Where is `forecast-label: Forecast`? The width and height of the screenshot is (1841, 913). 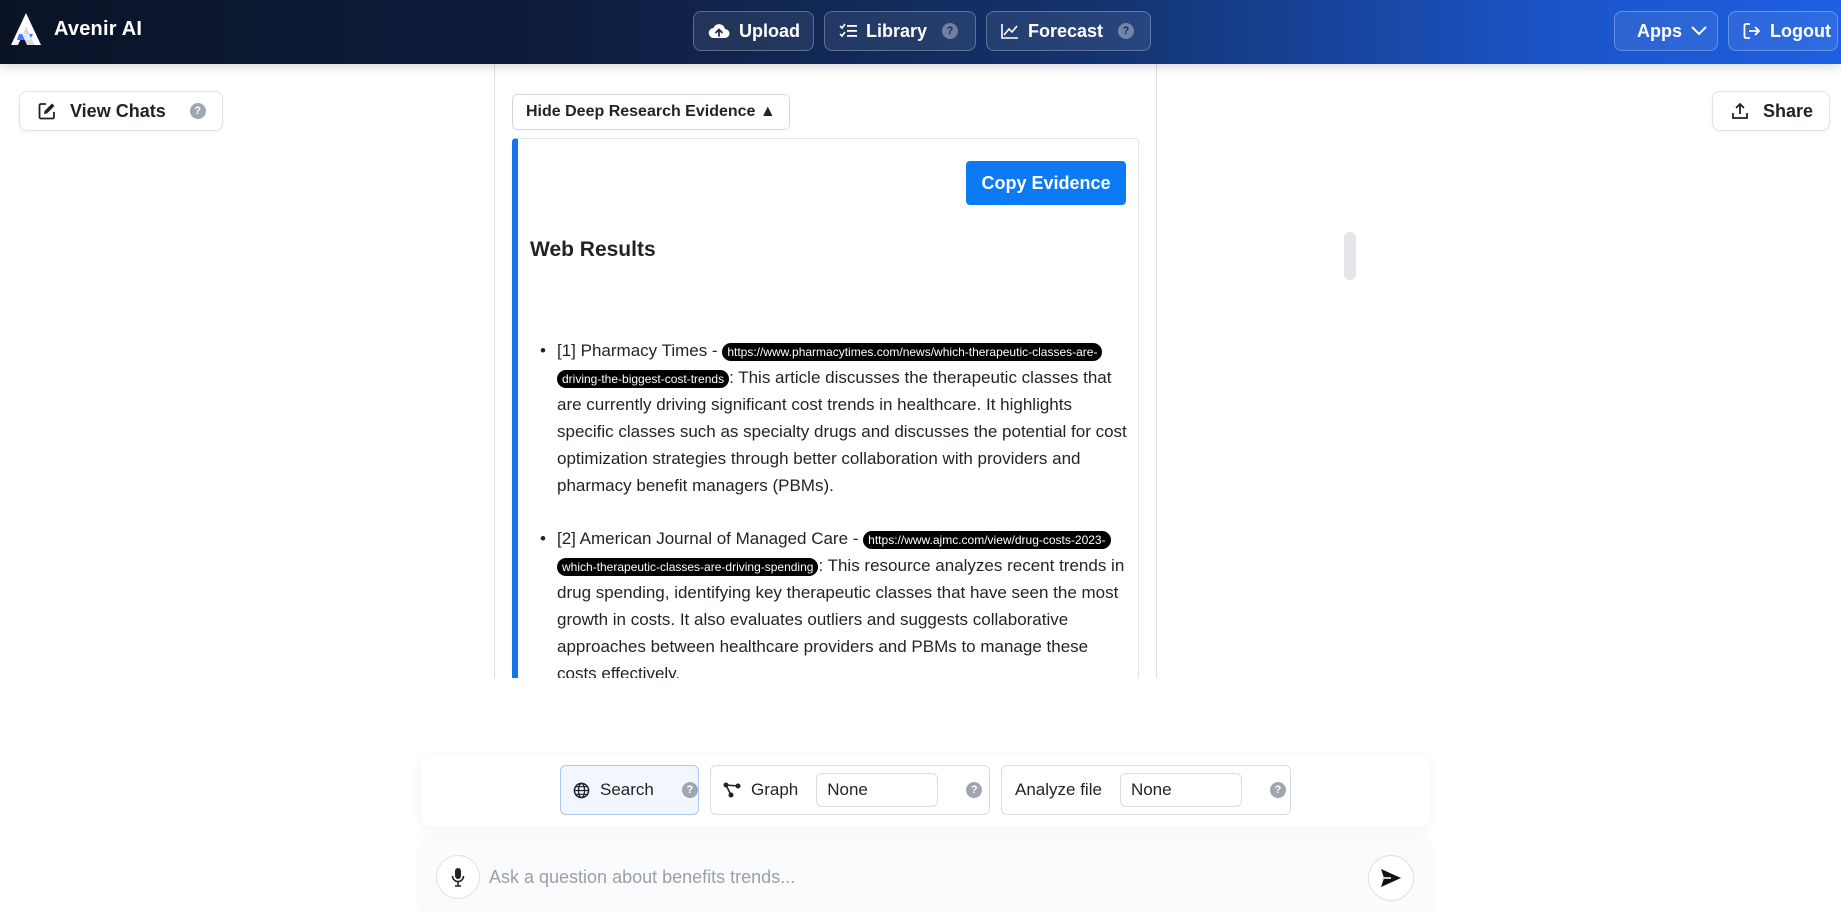 forecast-label: Forecast is located at coordinates (1066, 30).